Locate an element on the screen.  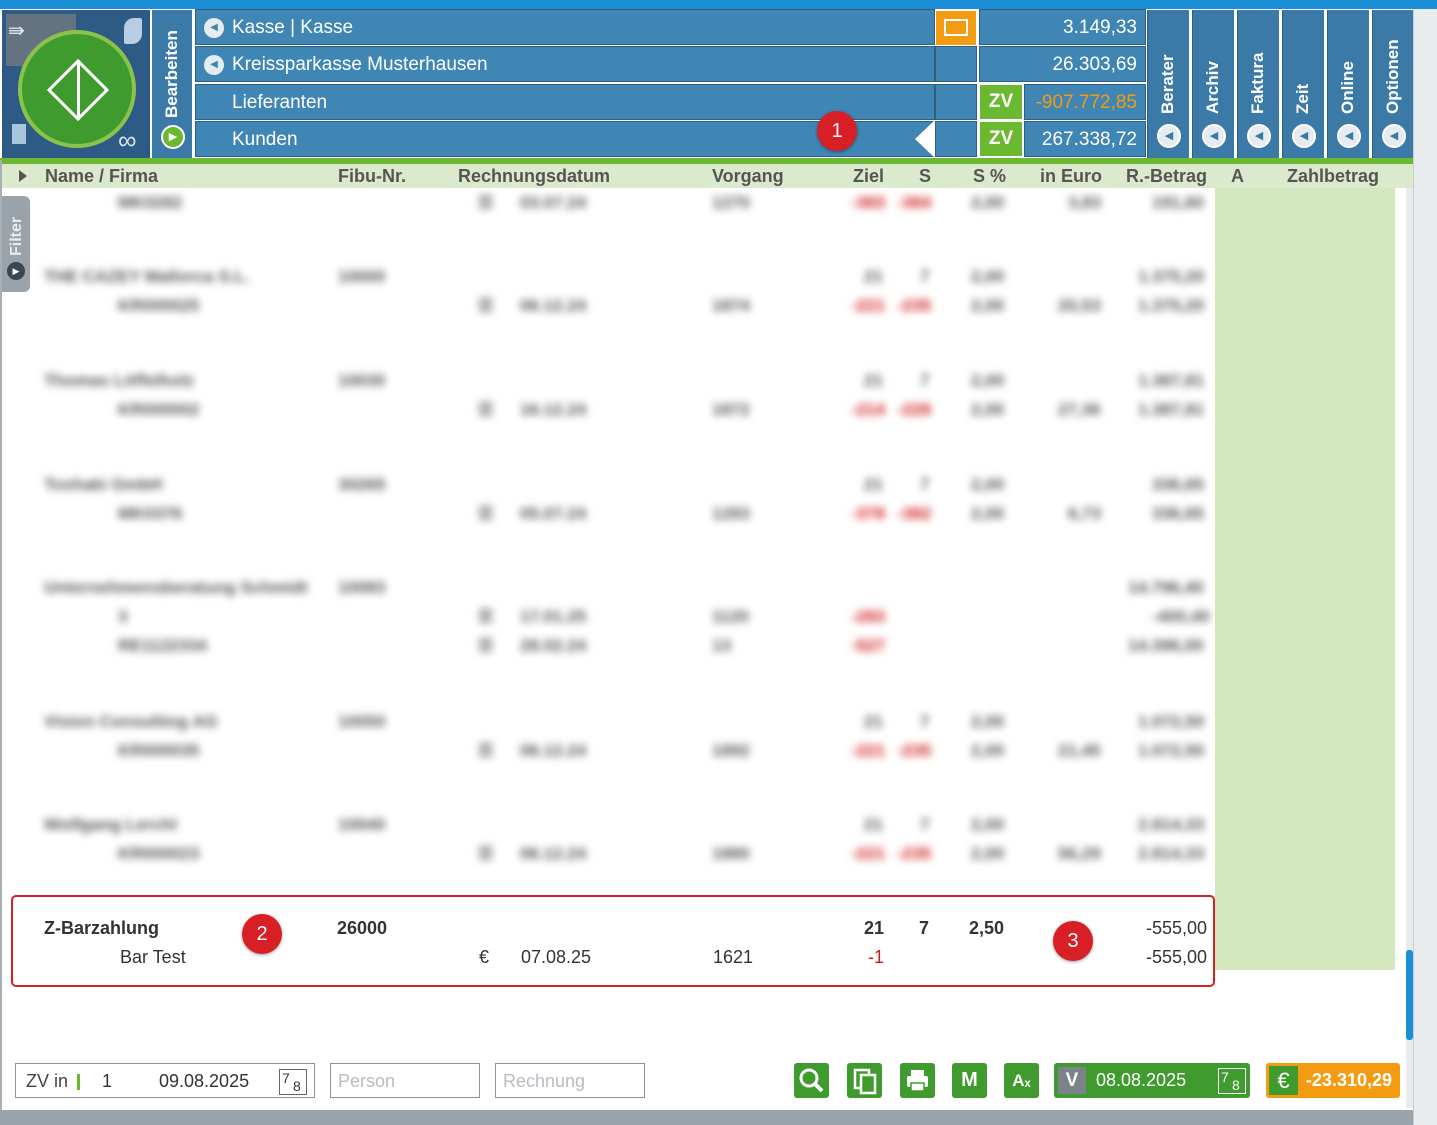
clear-format-button: Aₓ is located at coordinates (1021, 1080).